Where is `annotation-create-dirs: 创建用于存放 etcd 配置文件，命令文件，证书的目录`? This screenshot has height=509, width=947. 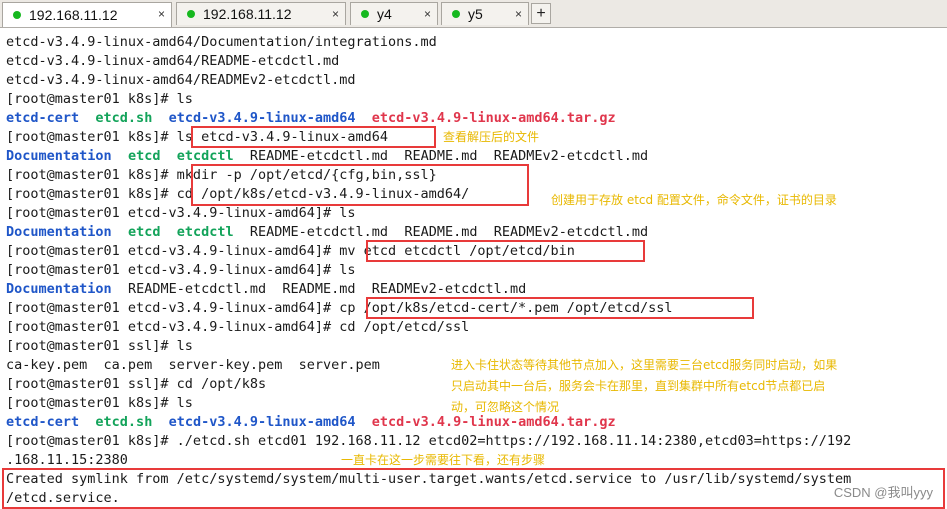 annotation-create-dirs: 创建用于存放 etcd 配置文件，命令文件，证书的目录 is located at coordinates (694, 200).